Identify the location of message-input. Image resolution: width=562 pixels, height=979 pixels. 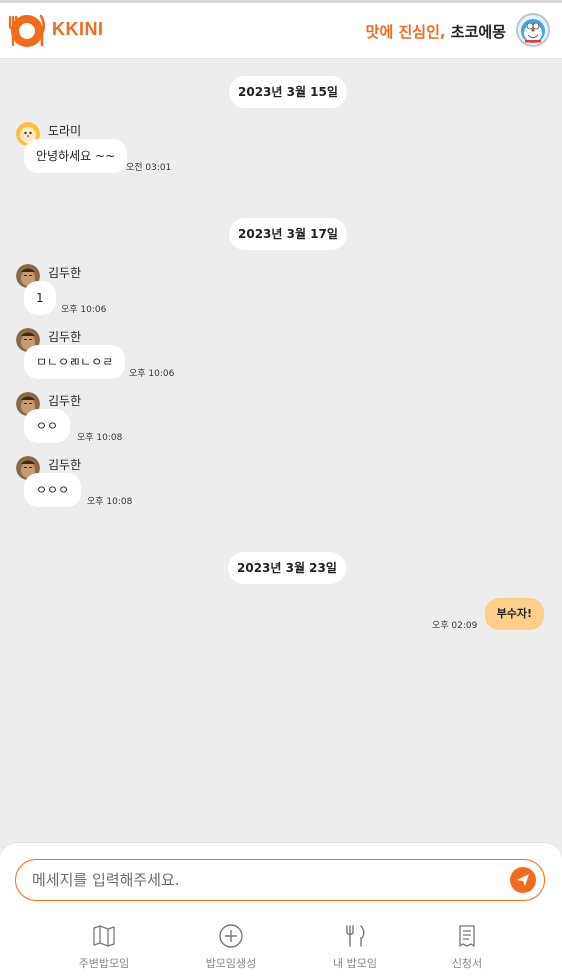
(262, 880).